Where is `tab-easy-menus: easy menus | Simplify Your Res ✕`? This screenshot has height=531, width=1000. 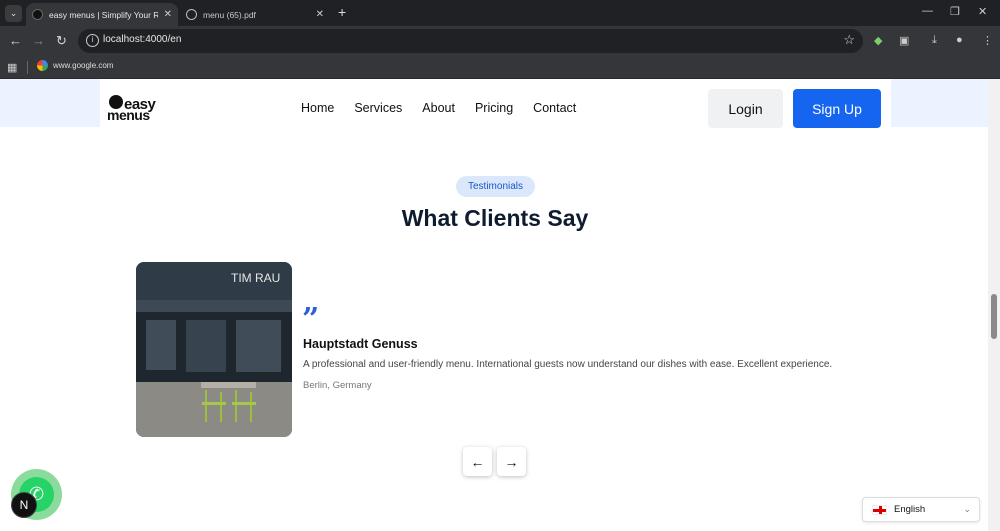 tab-easy-menus: easy menus | Simplify Your Res ✕ is located at coordinates (102, 14).